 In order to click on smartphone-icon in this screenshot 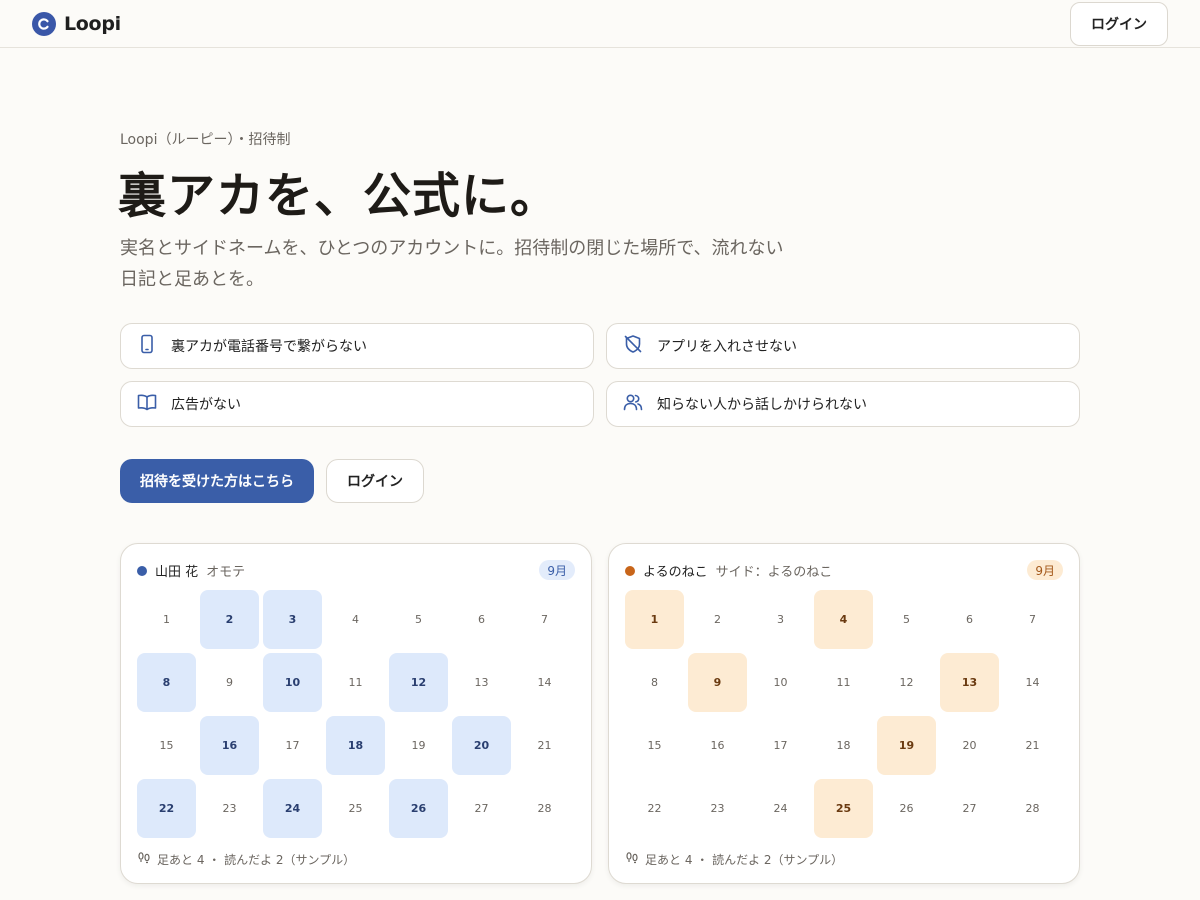, I will do `click(147, 346)`.